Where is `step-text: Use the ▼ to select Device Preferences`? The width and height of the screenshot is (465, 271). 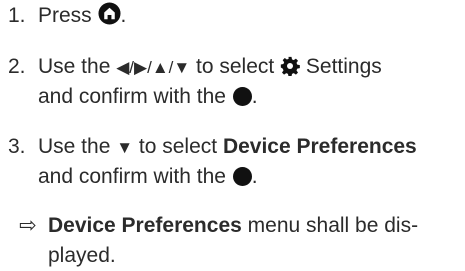 step-text: Use the ▼ to select Device Preferences is located at coordinates (250, 147).